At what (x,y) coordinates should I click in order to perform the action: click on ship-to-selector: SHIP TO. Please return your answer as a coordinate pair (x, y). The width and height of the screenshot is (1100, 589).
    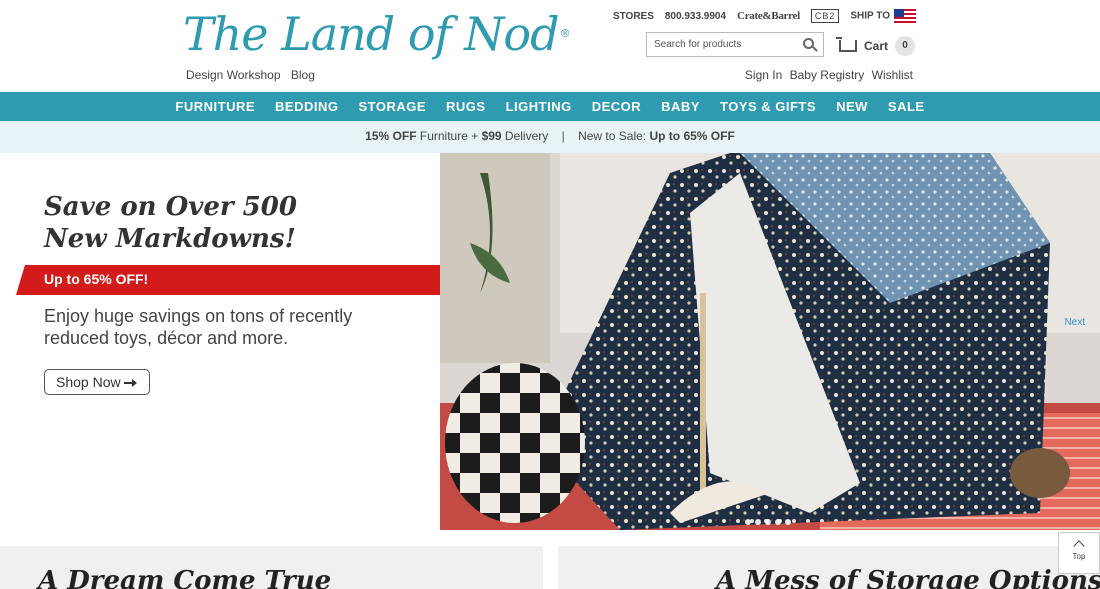
    Looking at the image, I should click on (883, 16).